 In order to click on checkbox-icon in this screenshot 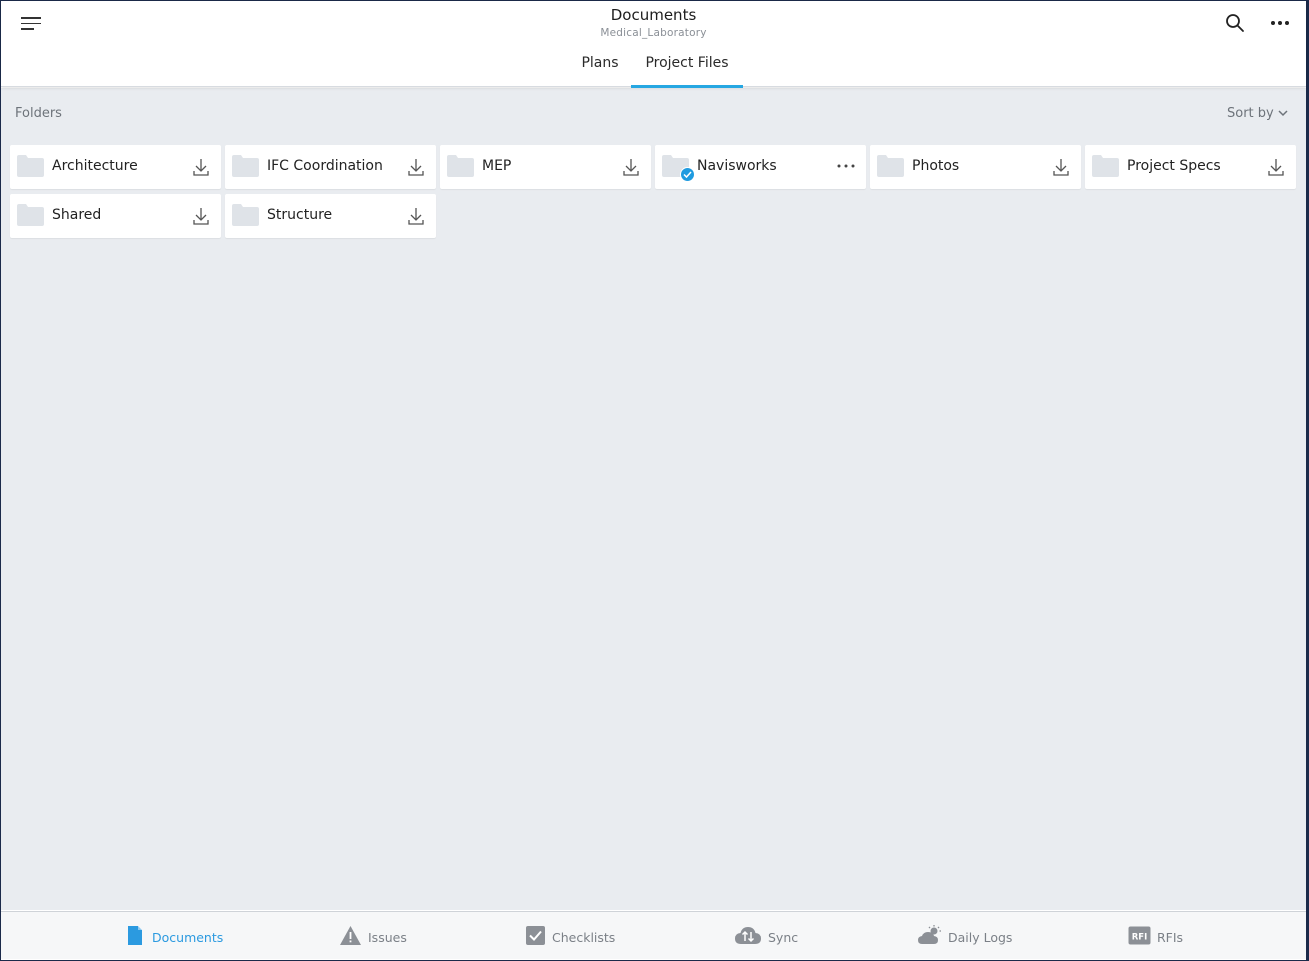, I will do `click(535, 937)`.